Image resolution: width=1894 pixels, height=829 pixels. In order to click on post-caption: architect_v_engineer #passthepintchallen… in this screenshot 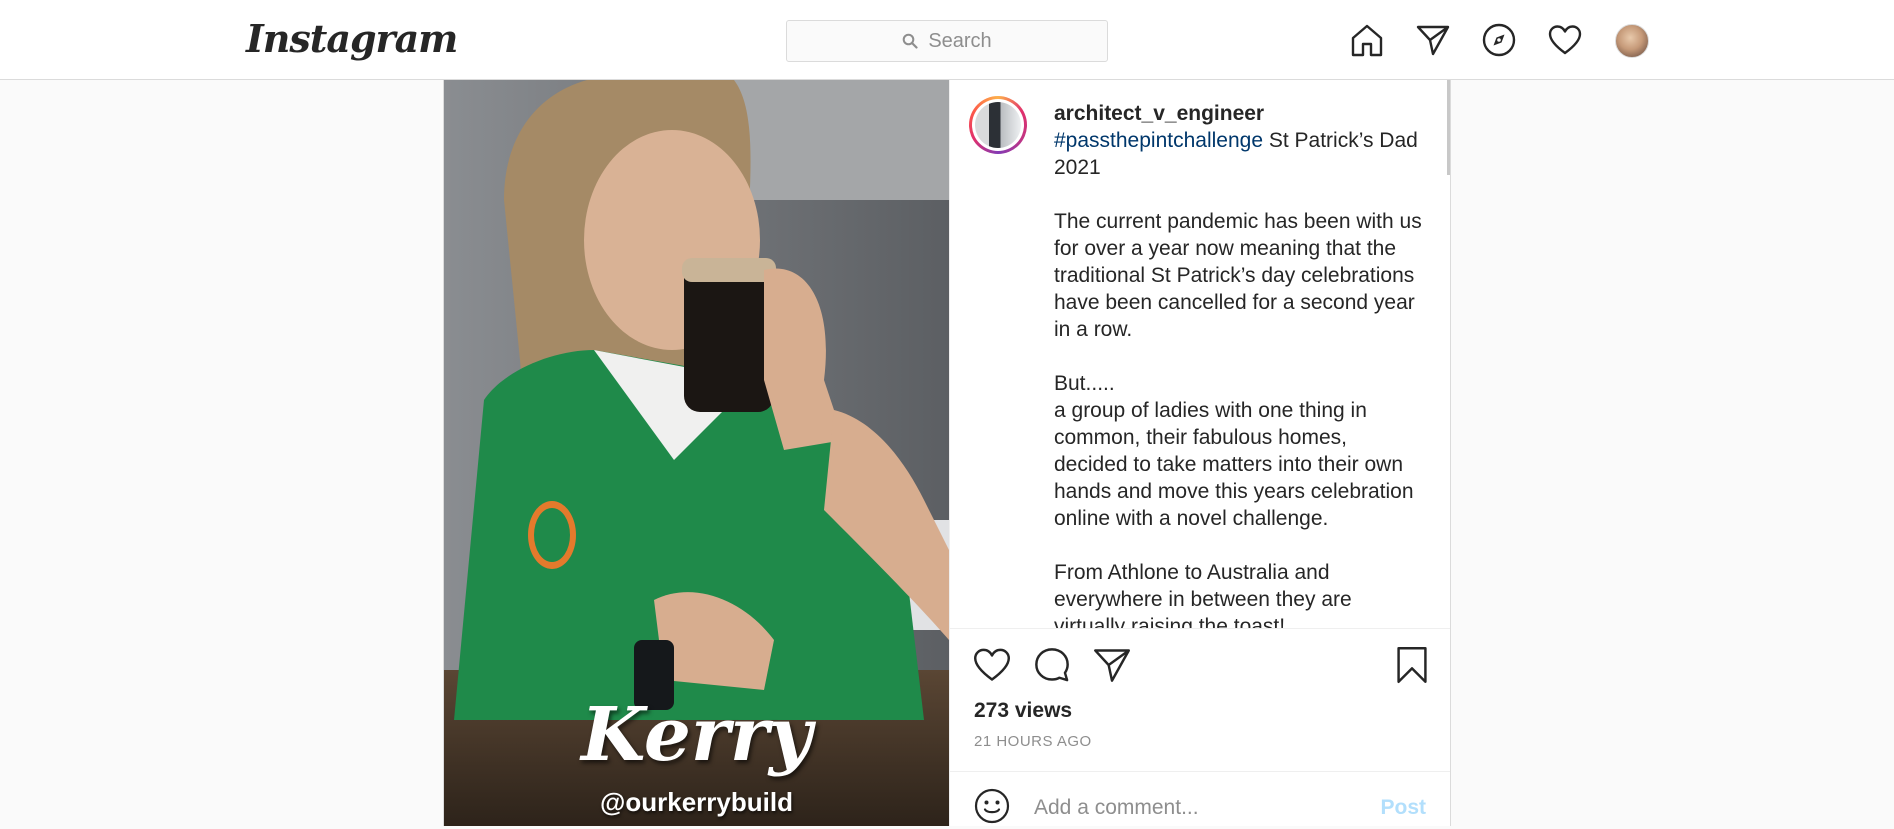, I will do `click(1239, 364)`.